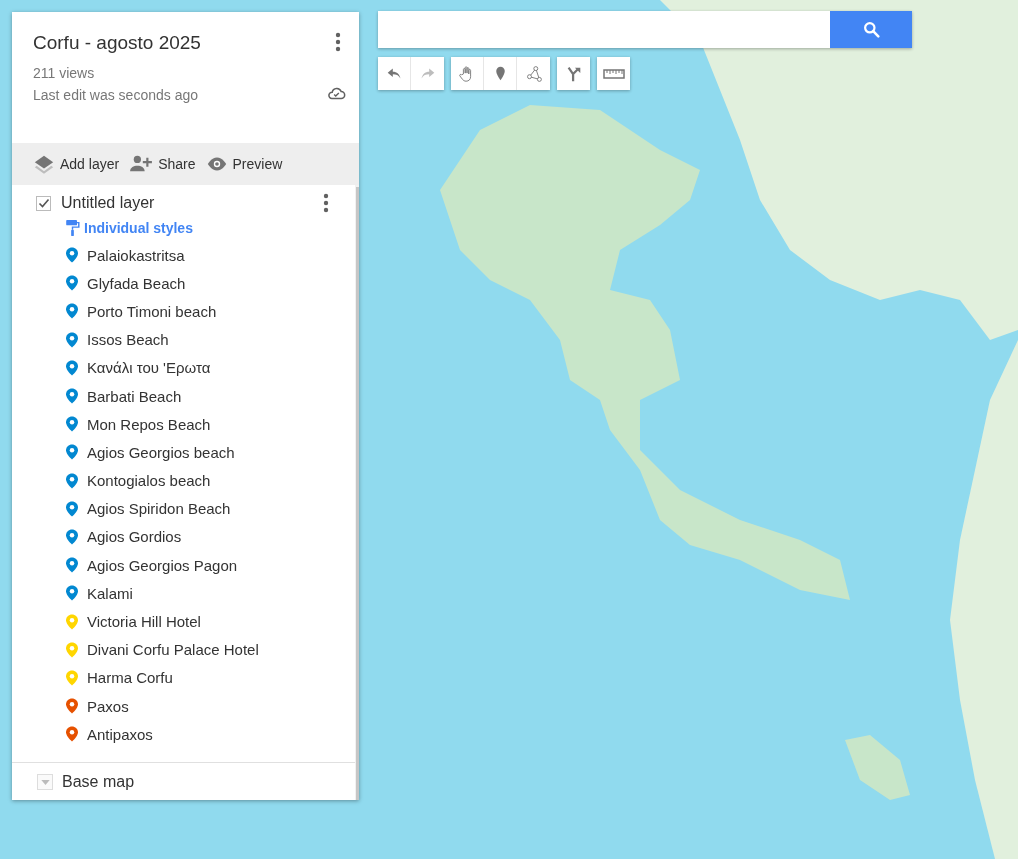  I want to click on caret-icon, so click(45, 782).